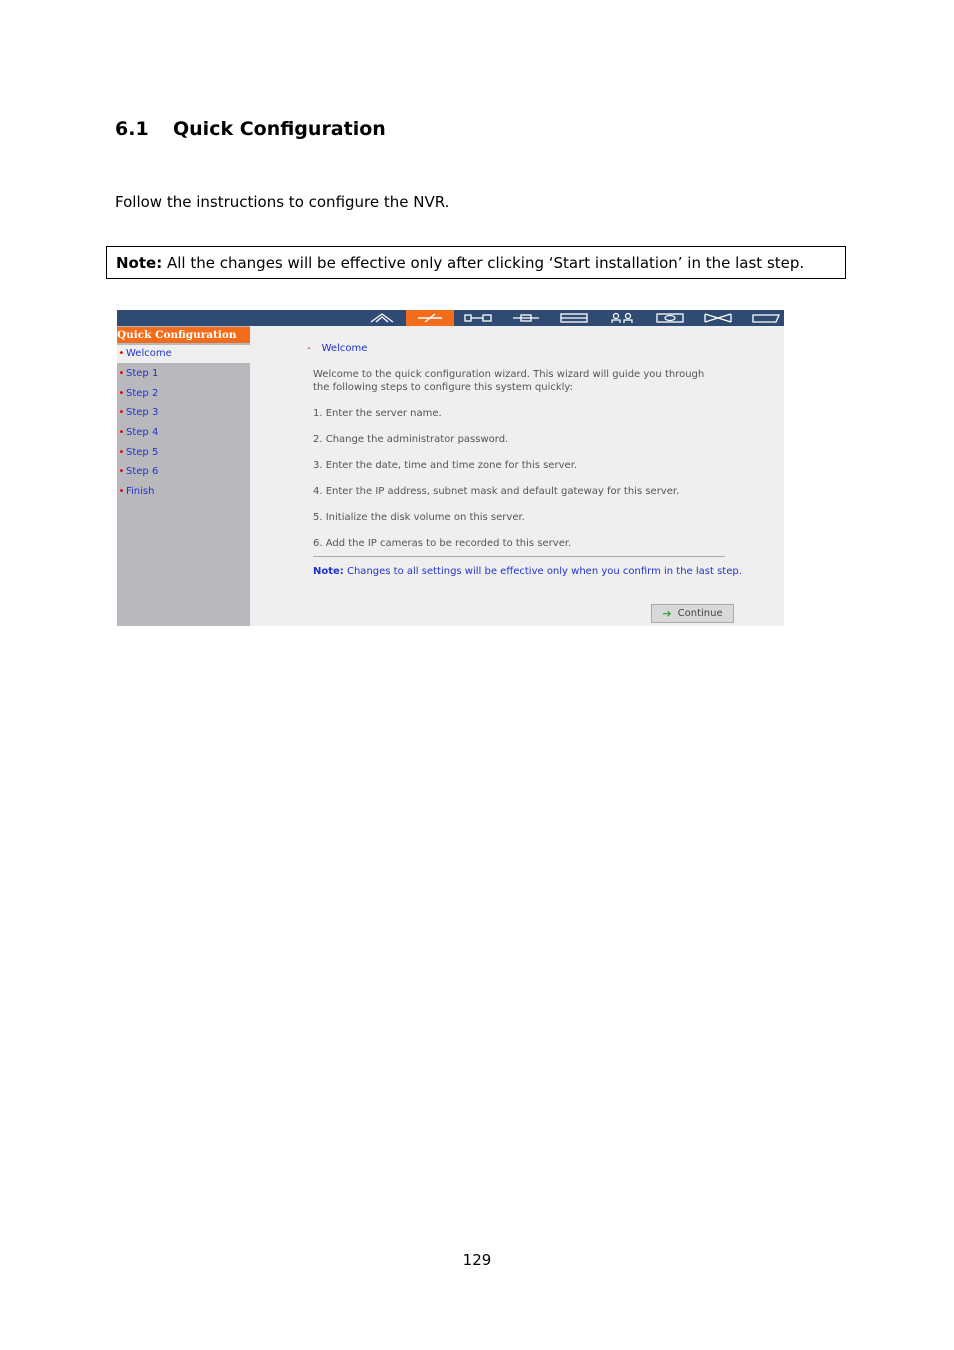 The width and height of the screenshot is (954, 1350). I want to click on sidebar-title: Quick Configuration, so click(183, 335).